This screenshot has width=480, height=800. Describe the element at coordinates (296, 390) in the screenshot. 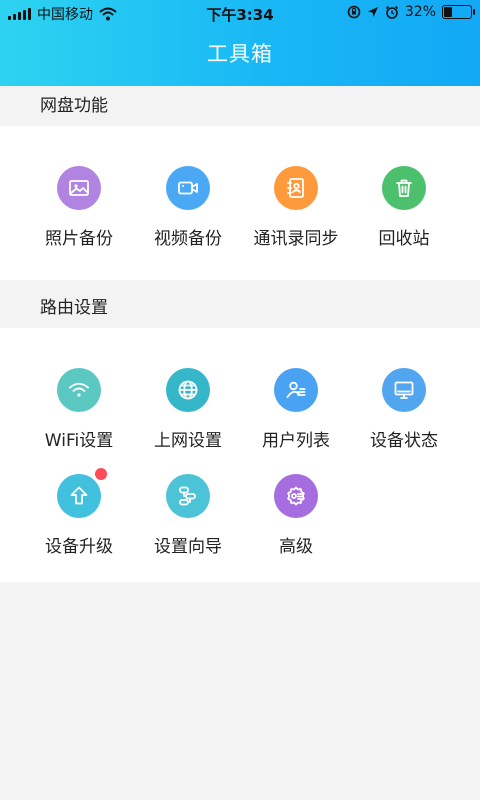

I see `user-list-icon` at that location.